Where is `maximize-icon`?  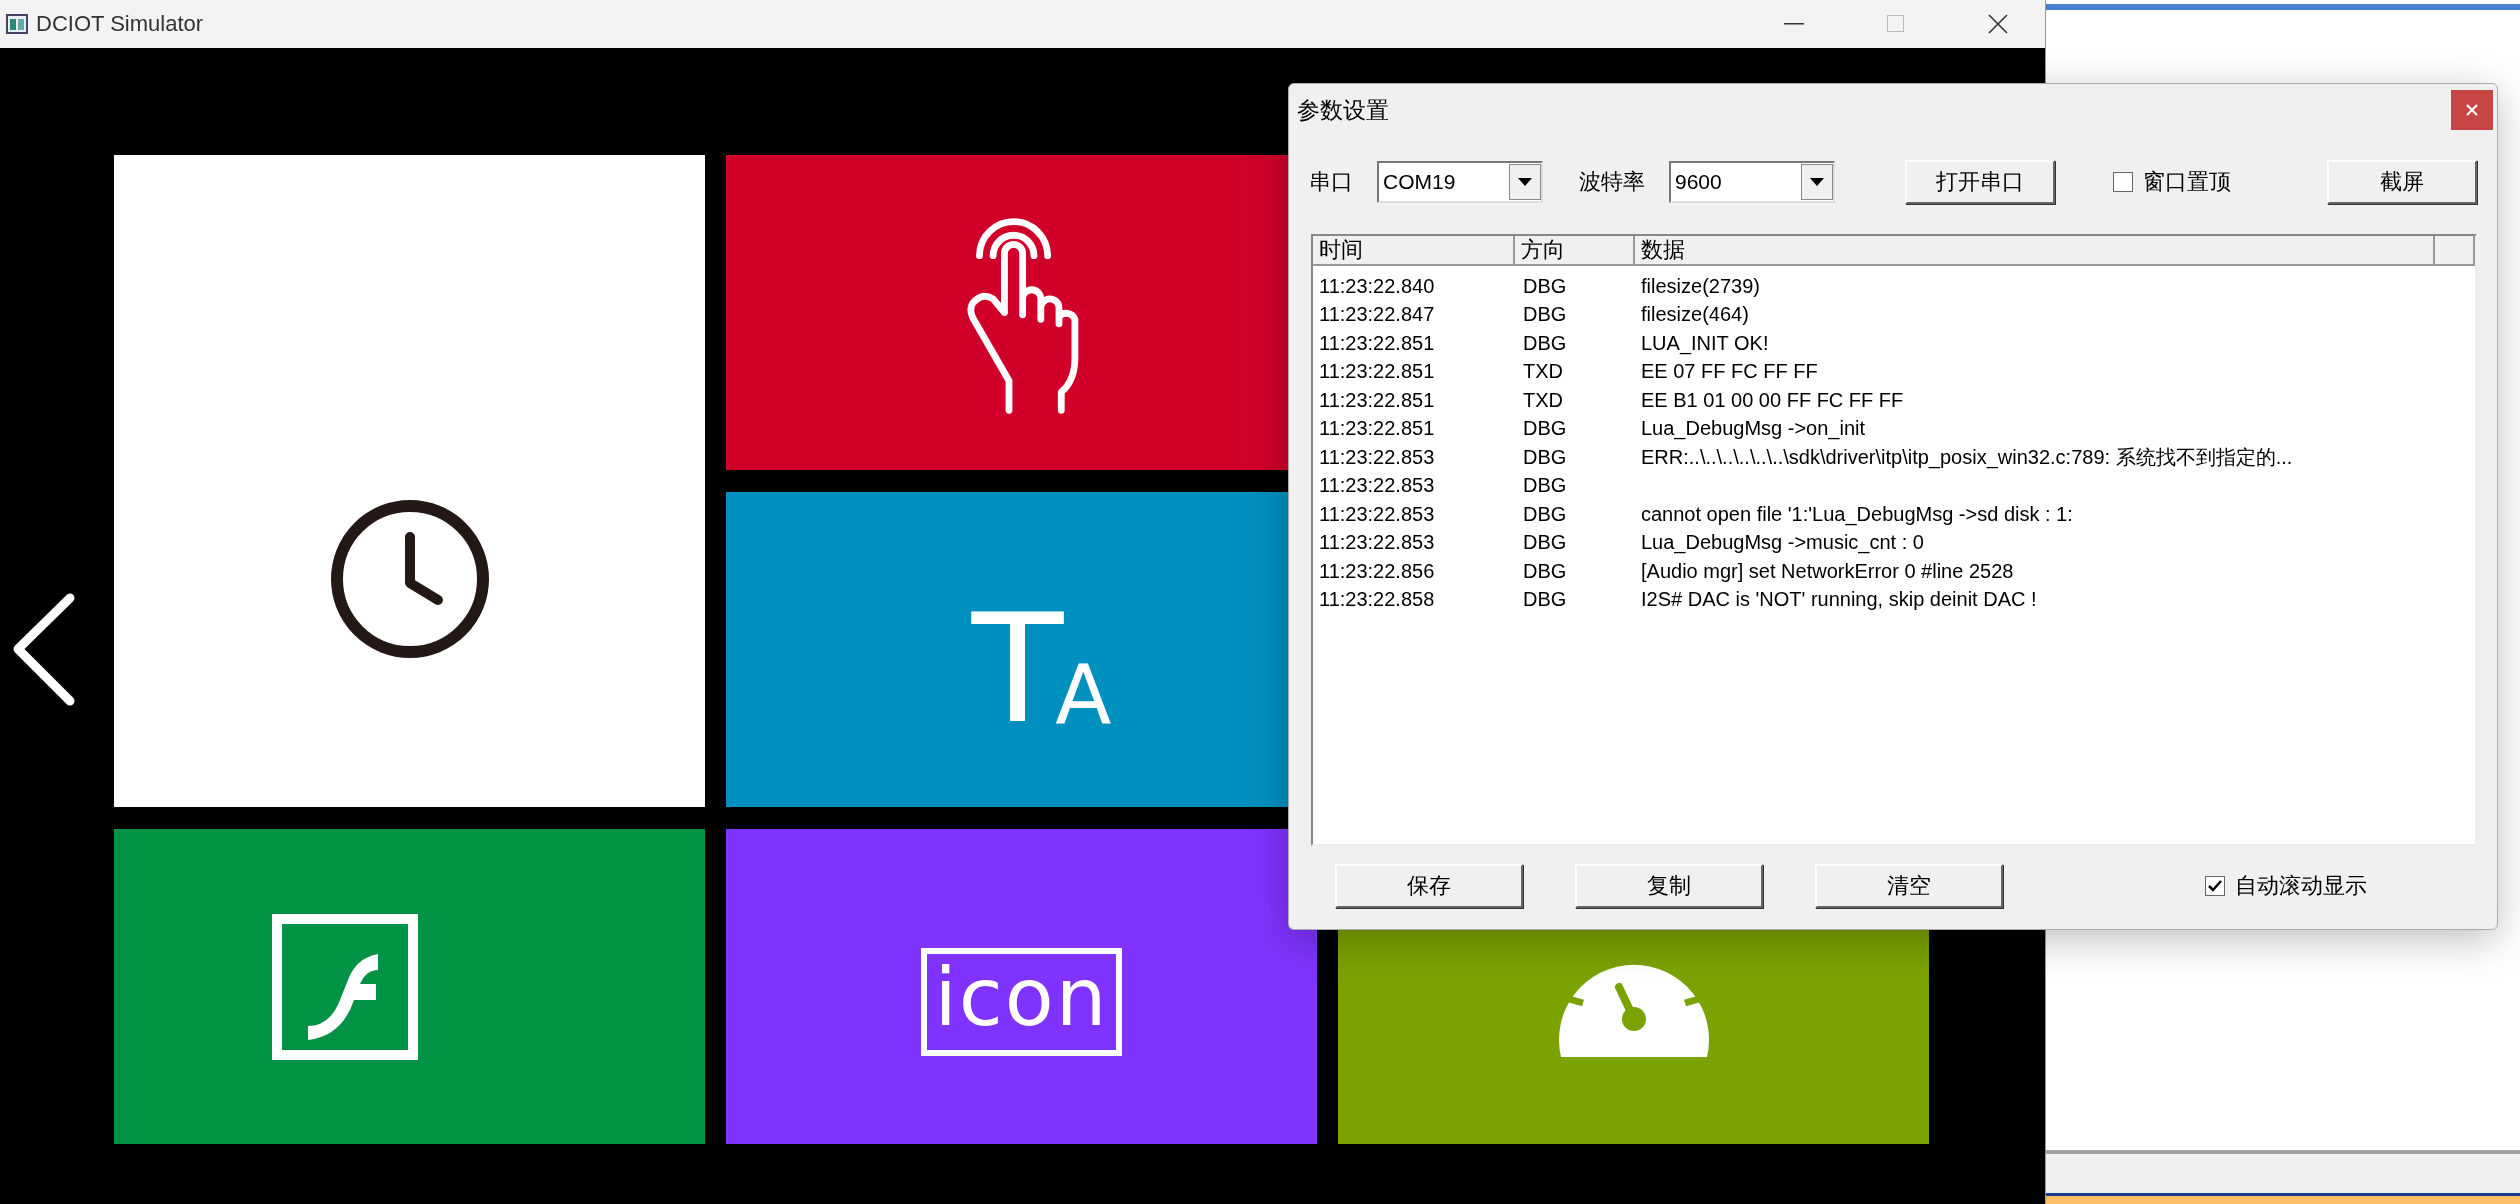
maximize-icon is located at coordinates (1896, 24).